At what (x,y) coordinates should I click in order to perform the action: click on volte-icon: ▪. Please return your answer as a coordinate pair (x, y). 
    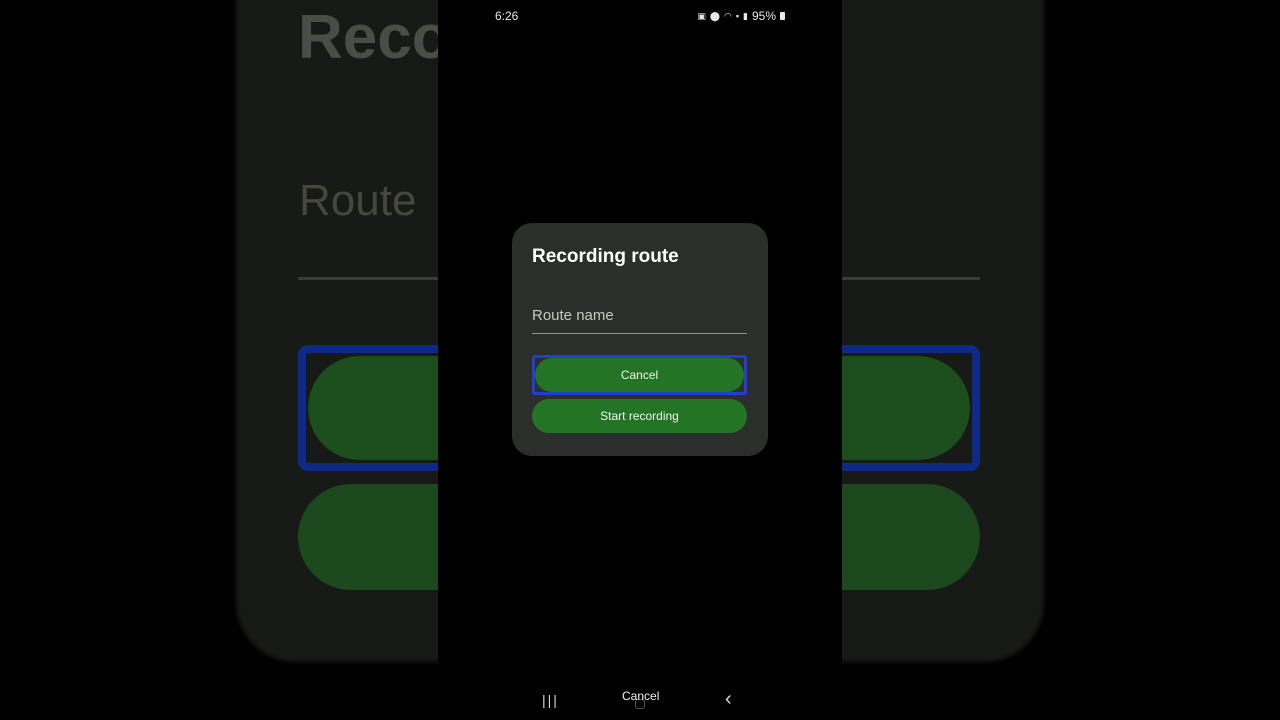
    Looking at the image, I should click on (737, 16).